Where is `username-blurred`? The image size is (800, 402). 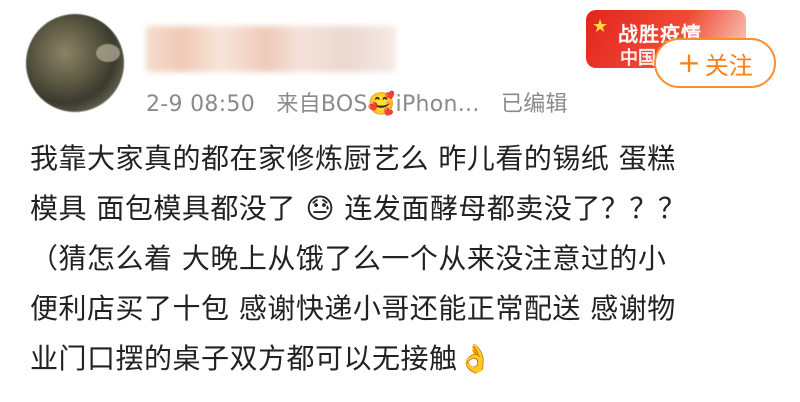 username-blurred is located at coordinates (271, 49).